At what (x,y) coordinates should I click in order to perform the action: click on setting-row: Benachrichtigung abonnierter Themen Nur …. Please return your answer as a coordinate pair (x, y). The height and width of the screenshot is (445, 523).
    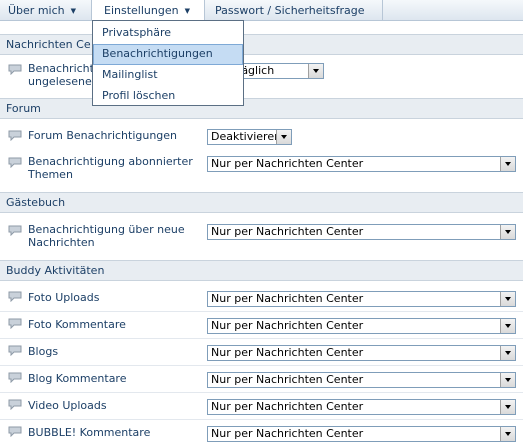
    Looking at the image, I should click on (261, 169).